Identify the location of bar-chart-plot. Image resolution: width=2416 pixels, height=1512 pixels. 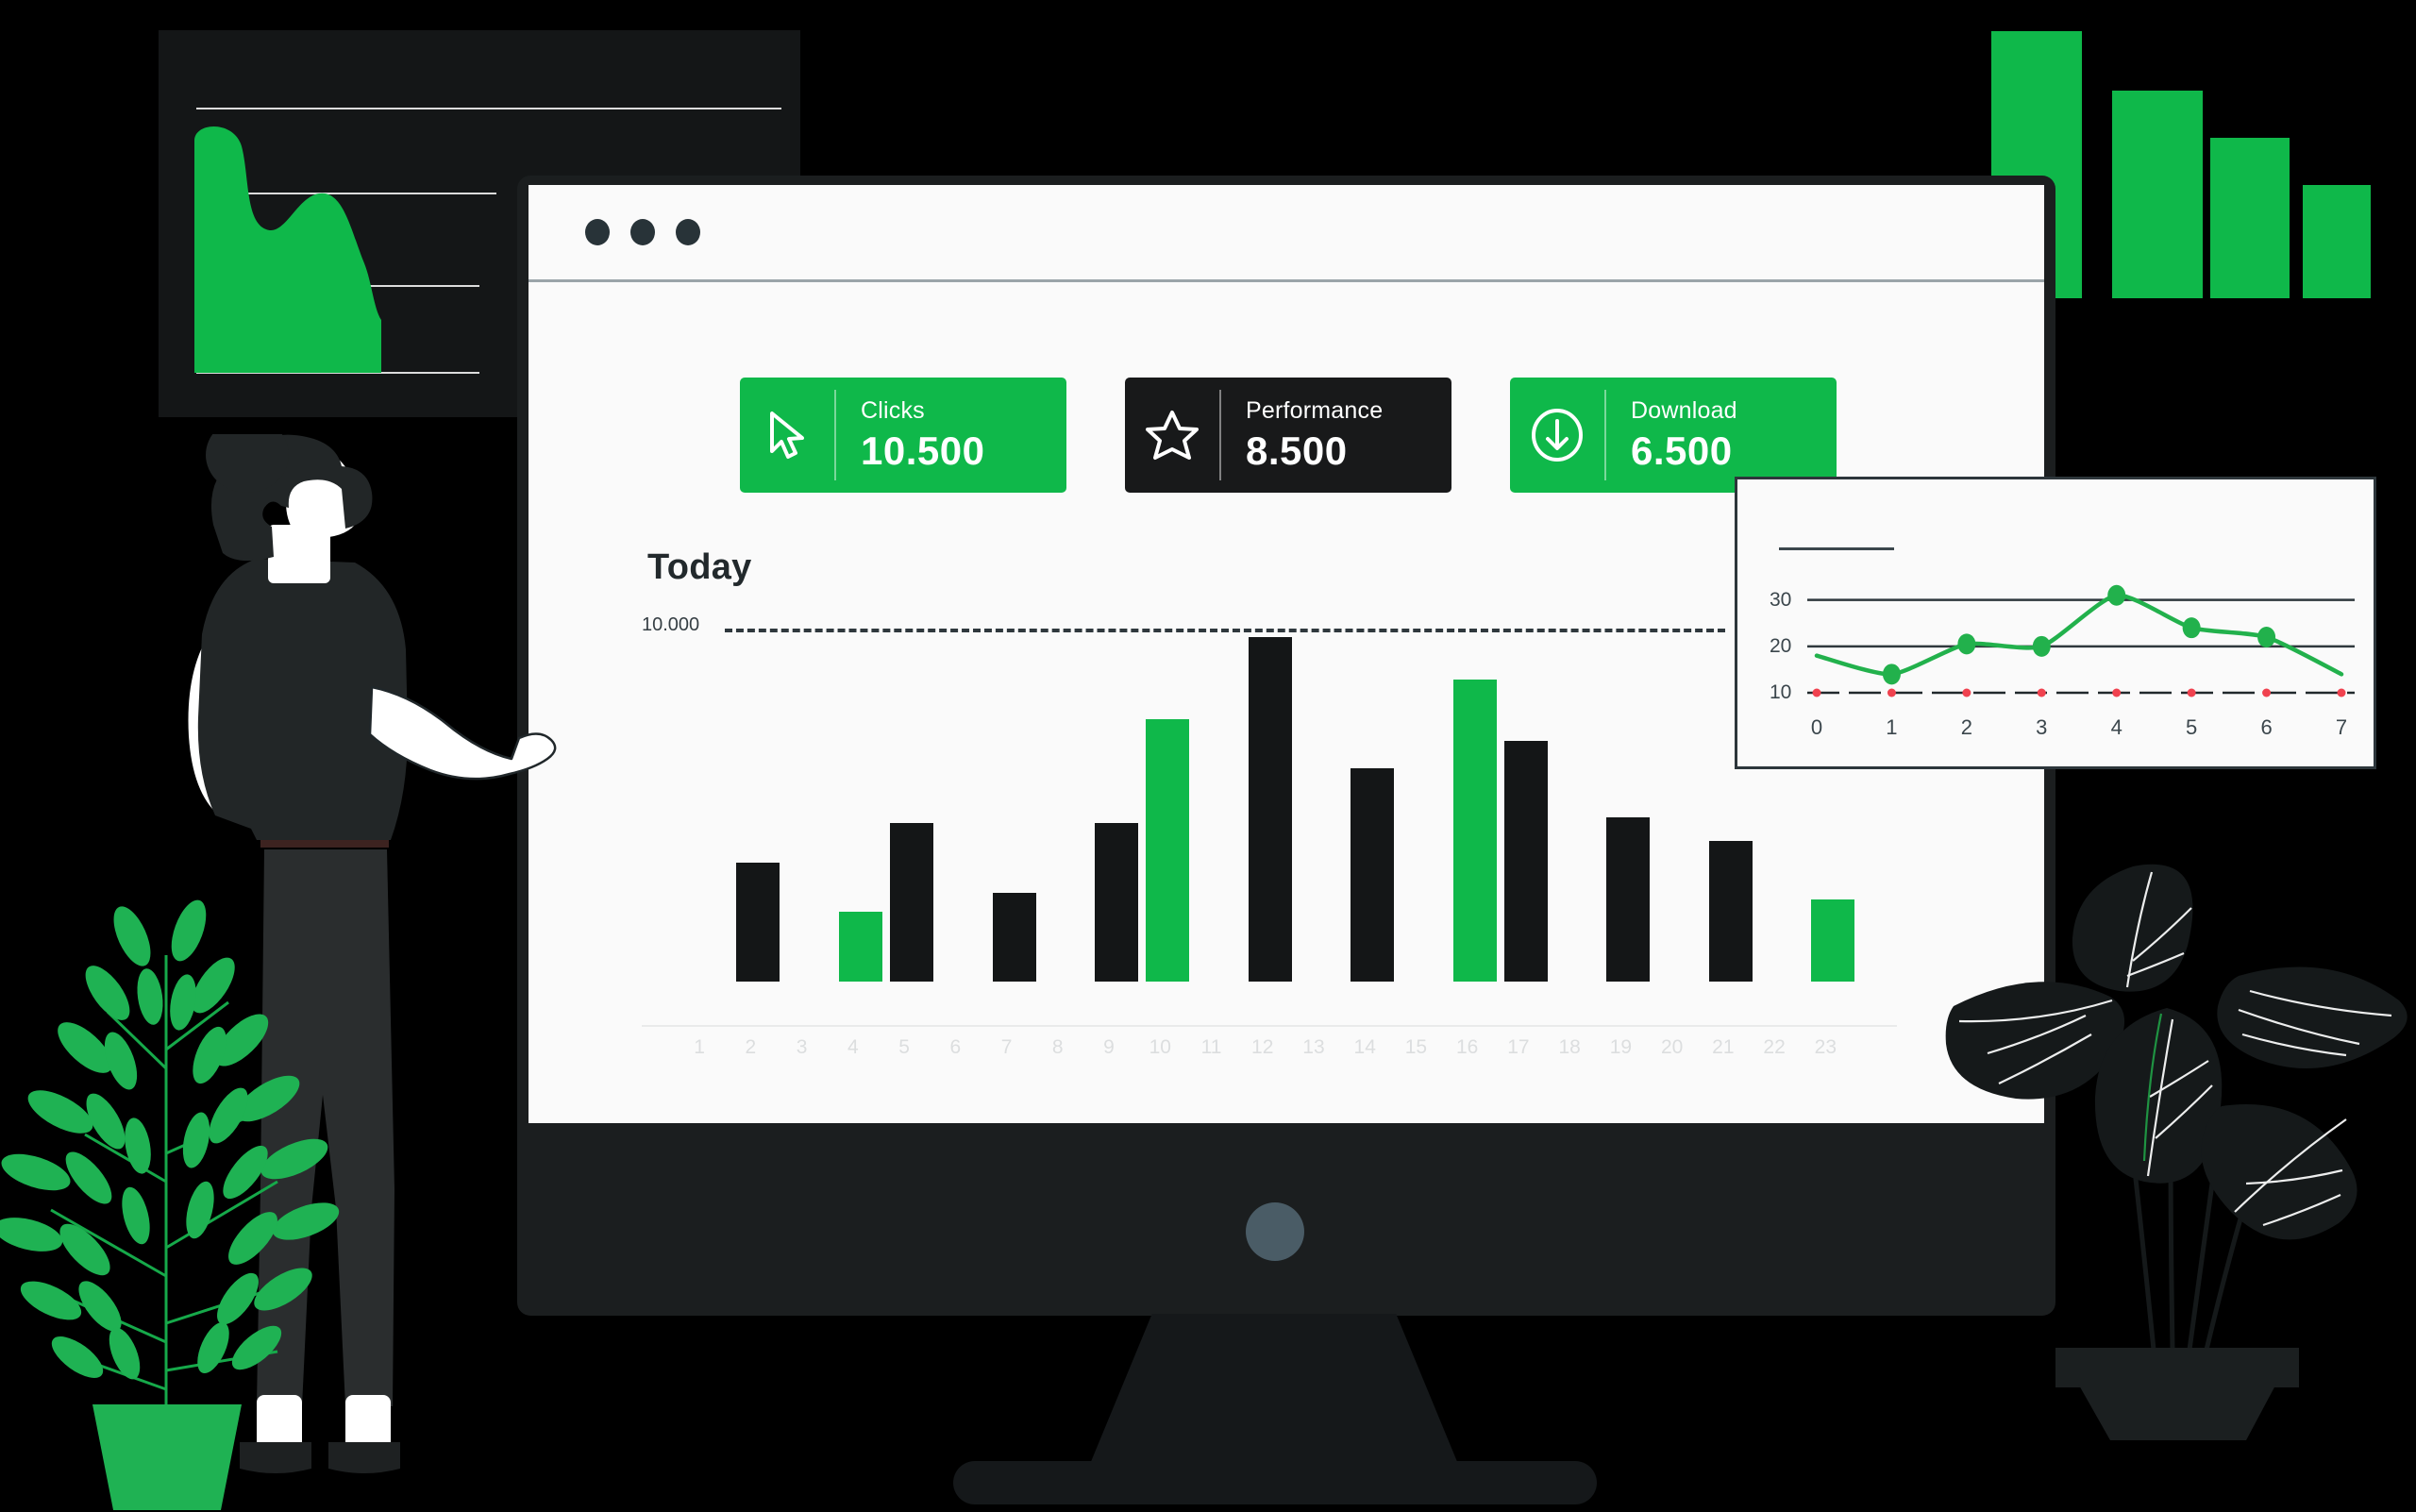
(1285, 783).